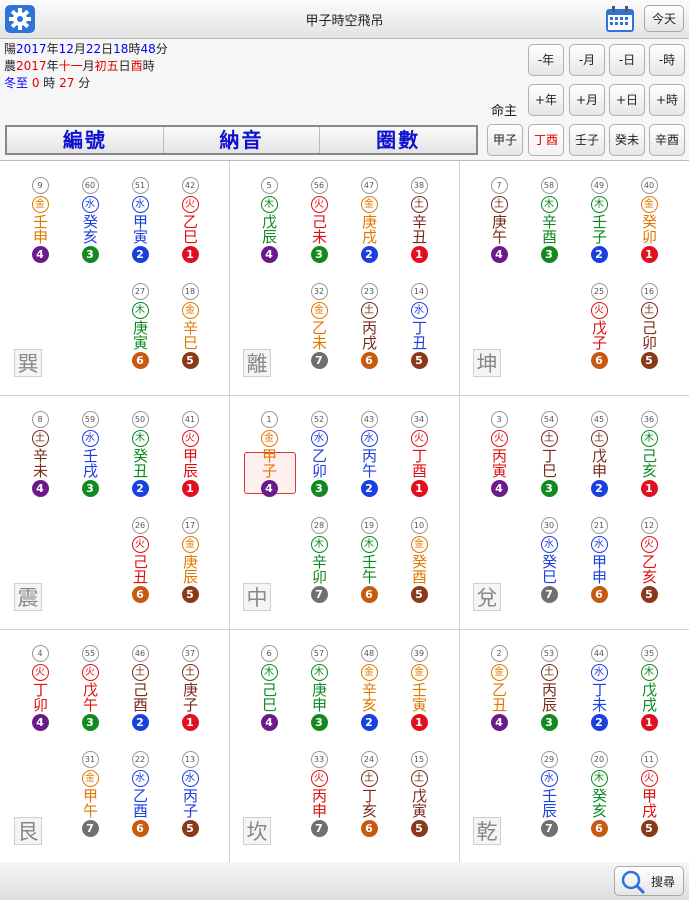  Describe the element at coordinates (269, 454) in the screenshot. I see `star-column: 1 金甲子 4` at that location.